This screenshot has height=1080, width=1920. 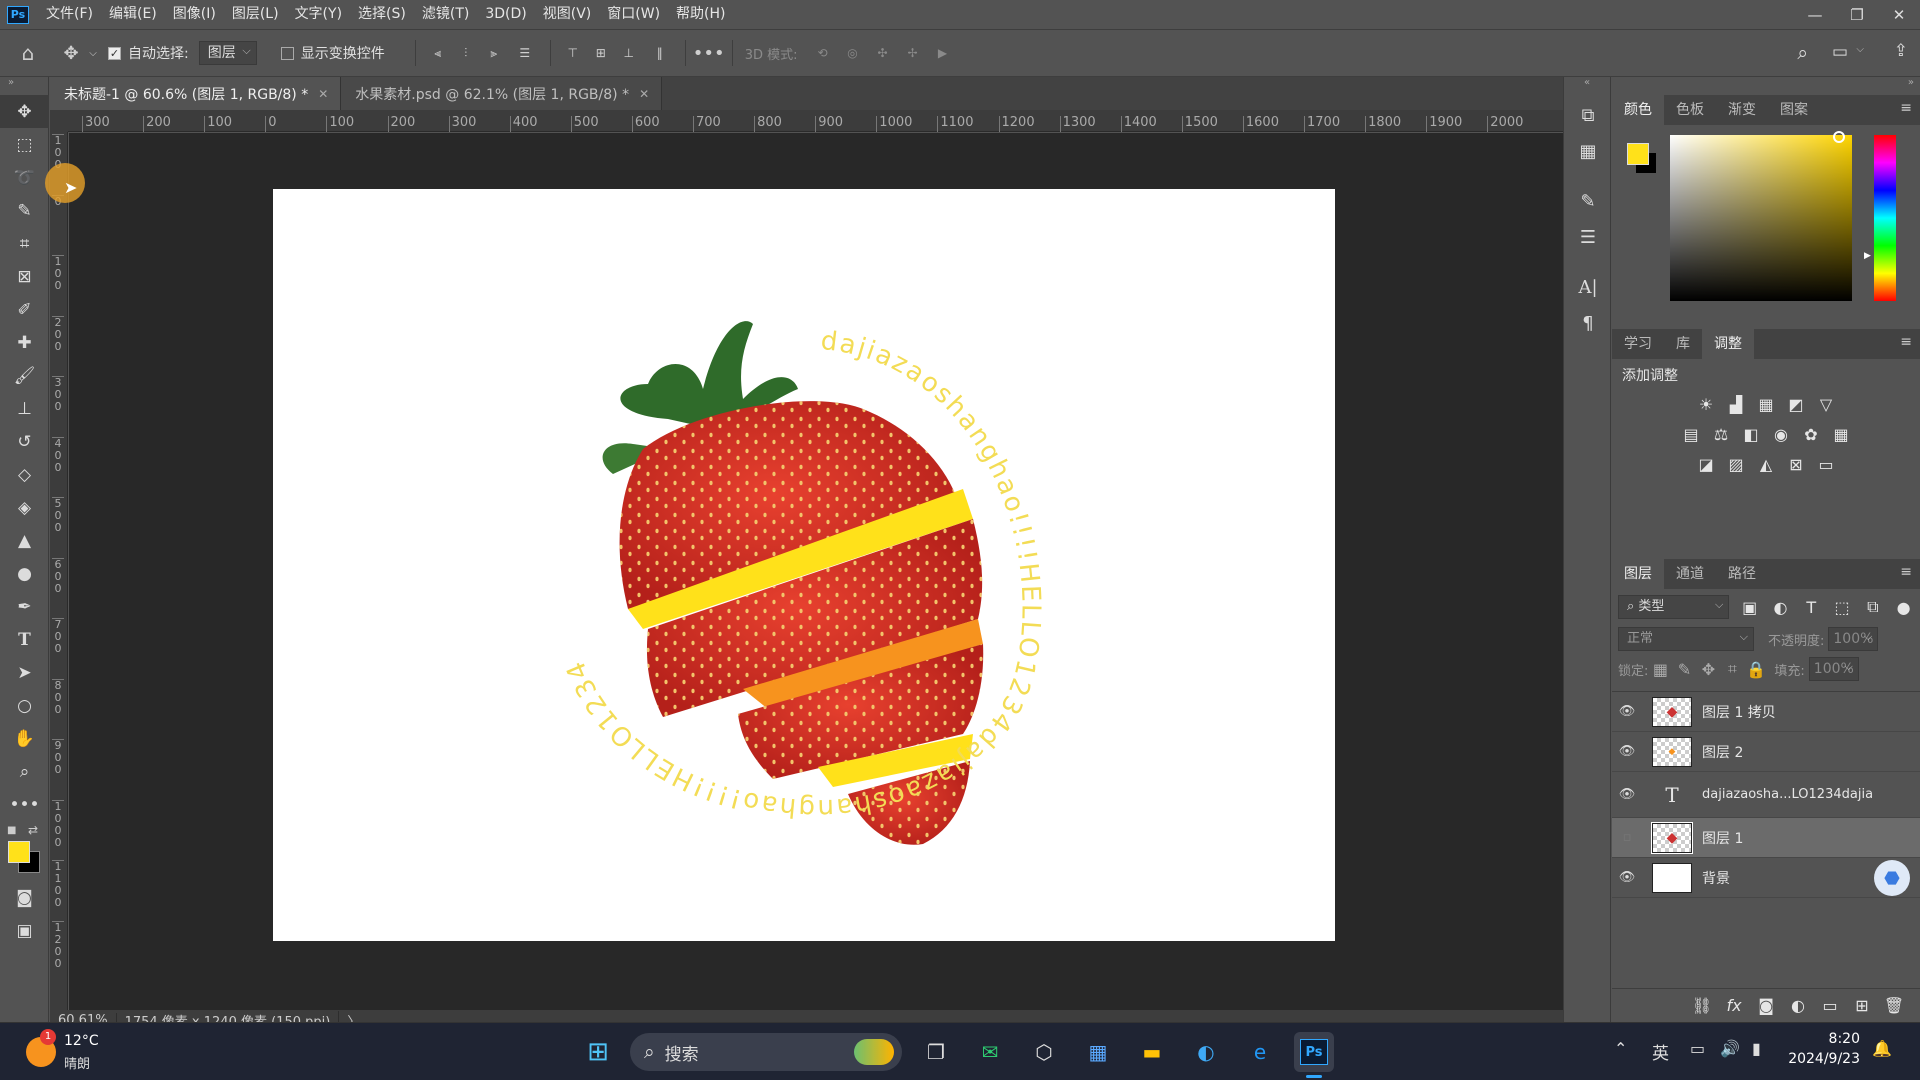 I want to click on edge-icon: ◐, so click(x=1206, y=1052).